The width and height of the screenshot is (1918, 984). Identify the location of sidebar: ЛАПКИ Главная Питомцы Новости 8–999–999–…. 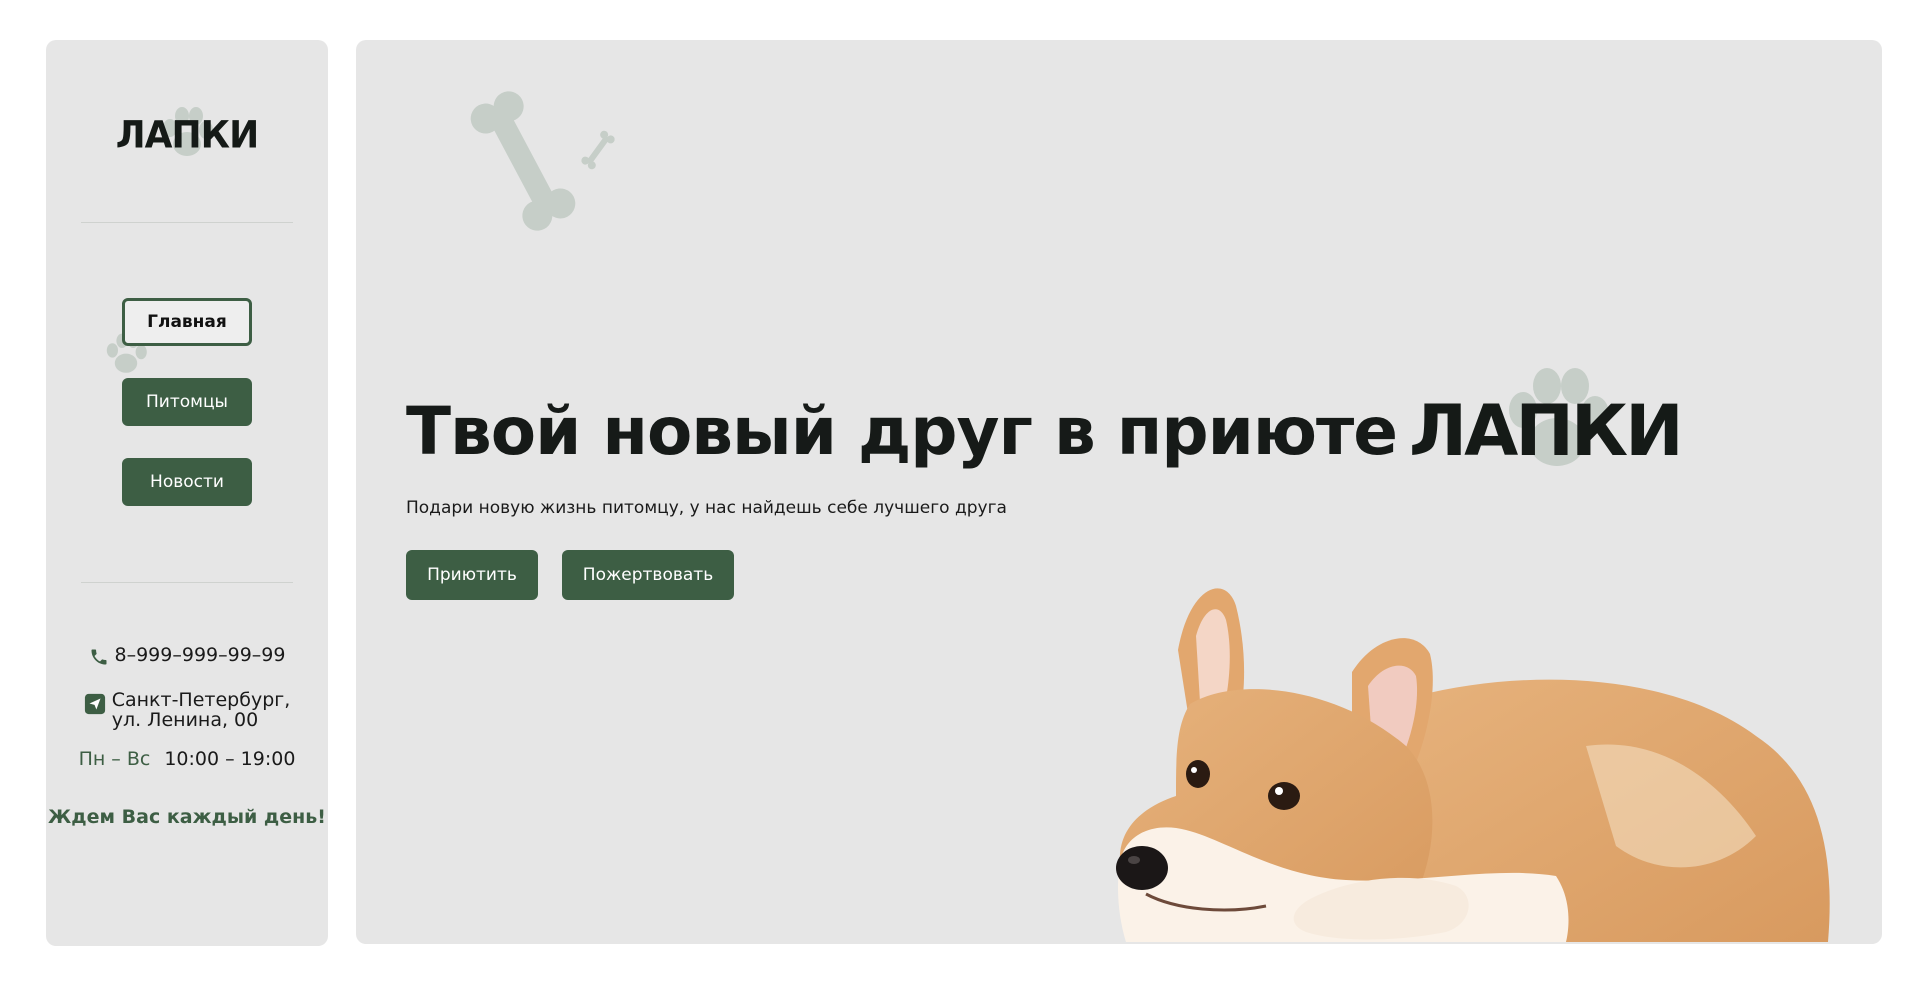
(187, 493).